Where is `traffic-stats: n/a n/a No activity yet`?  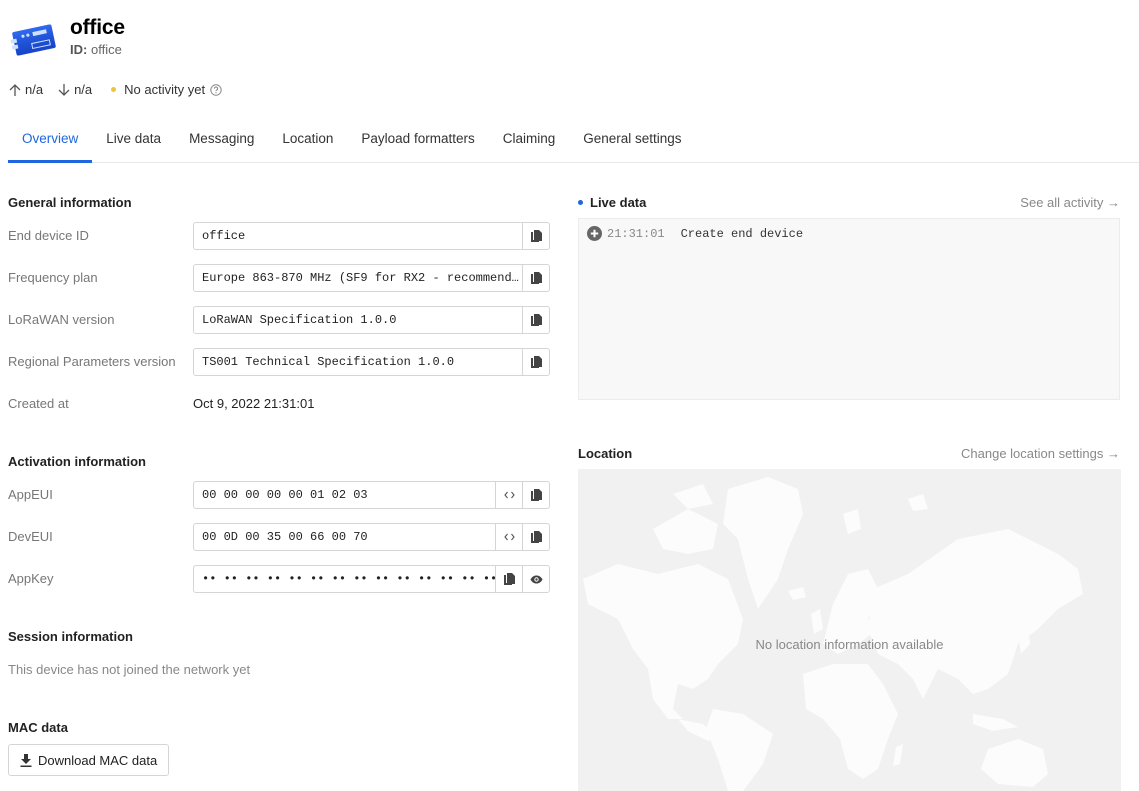
traffic-stats: n/a n/a No activity yet is located at coordinates (115, 89).